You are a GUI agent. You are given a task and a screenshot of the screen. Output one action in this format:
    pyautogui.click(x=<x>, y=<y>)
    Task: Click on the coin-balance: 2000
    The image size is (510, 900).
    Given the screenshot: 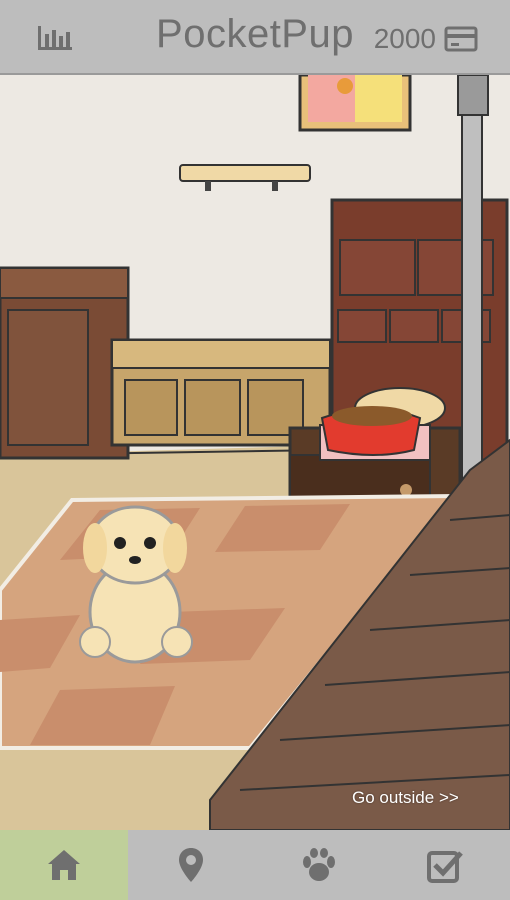 What is the action you would take?
    pyautogui.click(x=426, y=39)
    